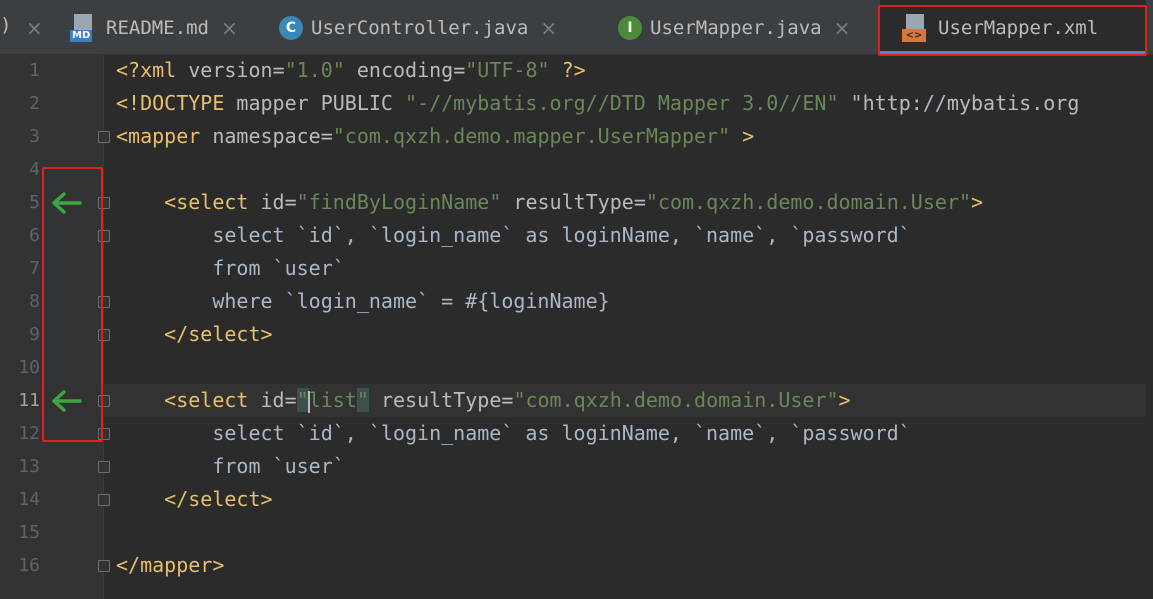 This screenshot has height=599, width=1153. Describe the element at coordinates (1012, 30) in the screenshot. I see `highlight-box-active-tab` at that location.